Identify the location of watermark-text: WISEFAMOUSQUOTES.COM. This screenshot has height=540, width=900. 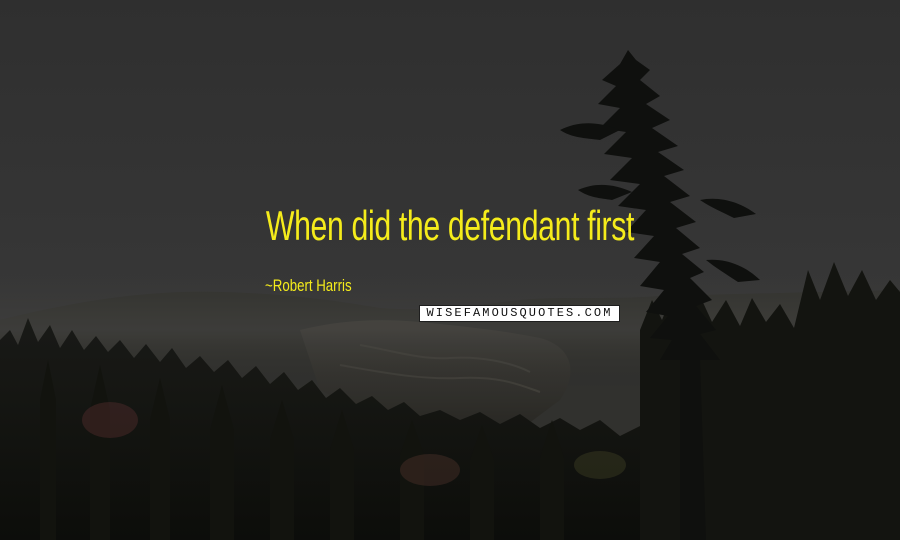
(519, 313).